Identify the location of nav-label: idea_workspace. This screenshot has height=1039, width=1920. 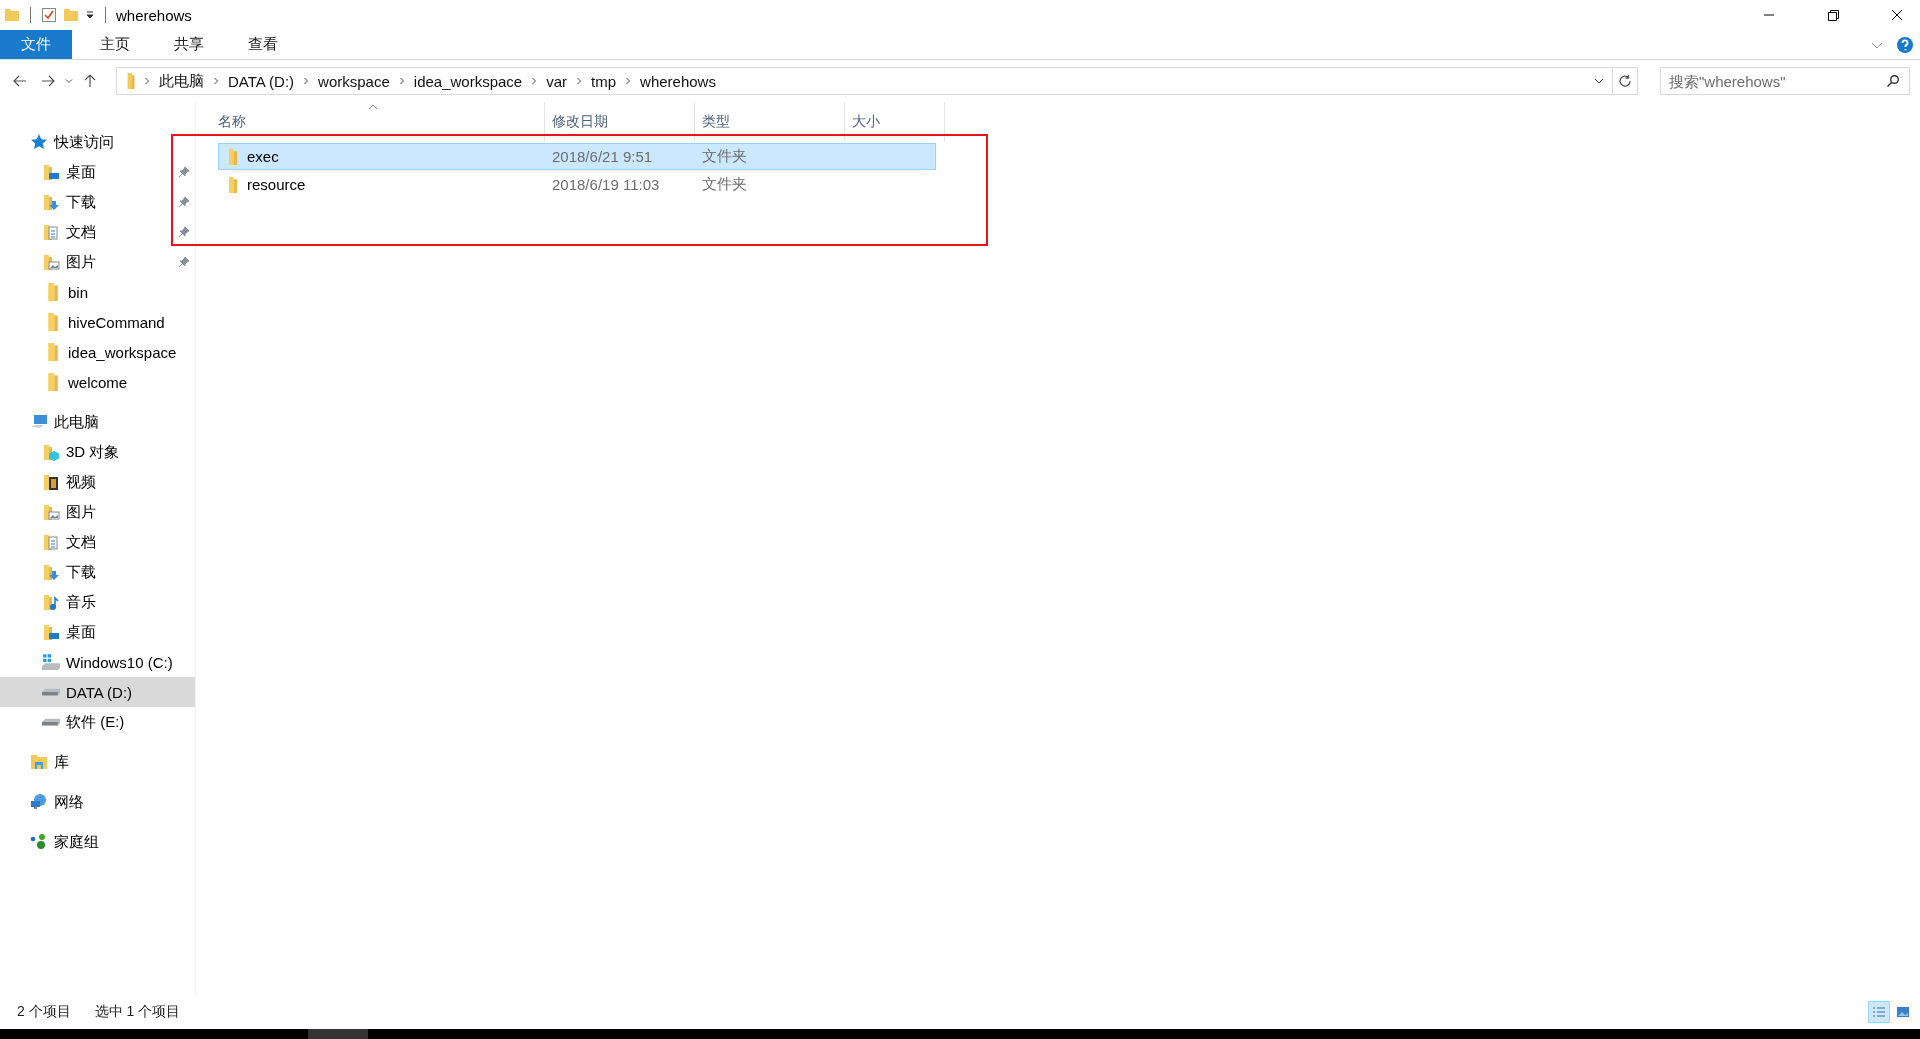
(122, 352).